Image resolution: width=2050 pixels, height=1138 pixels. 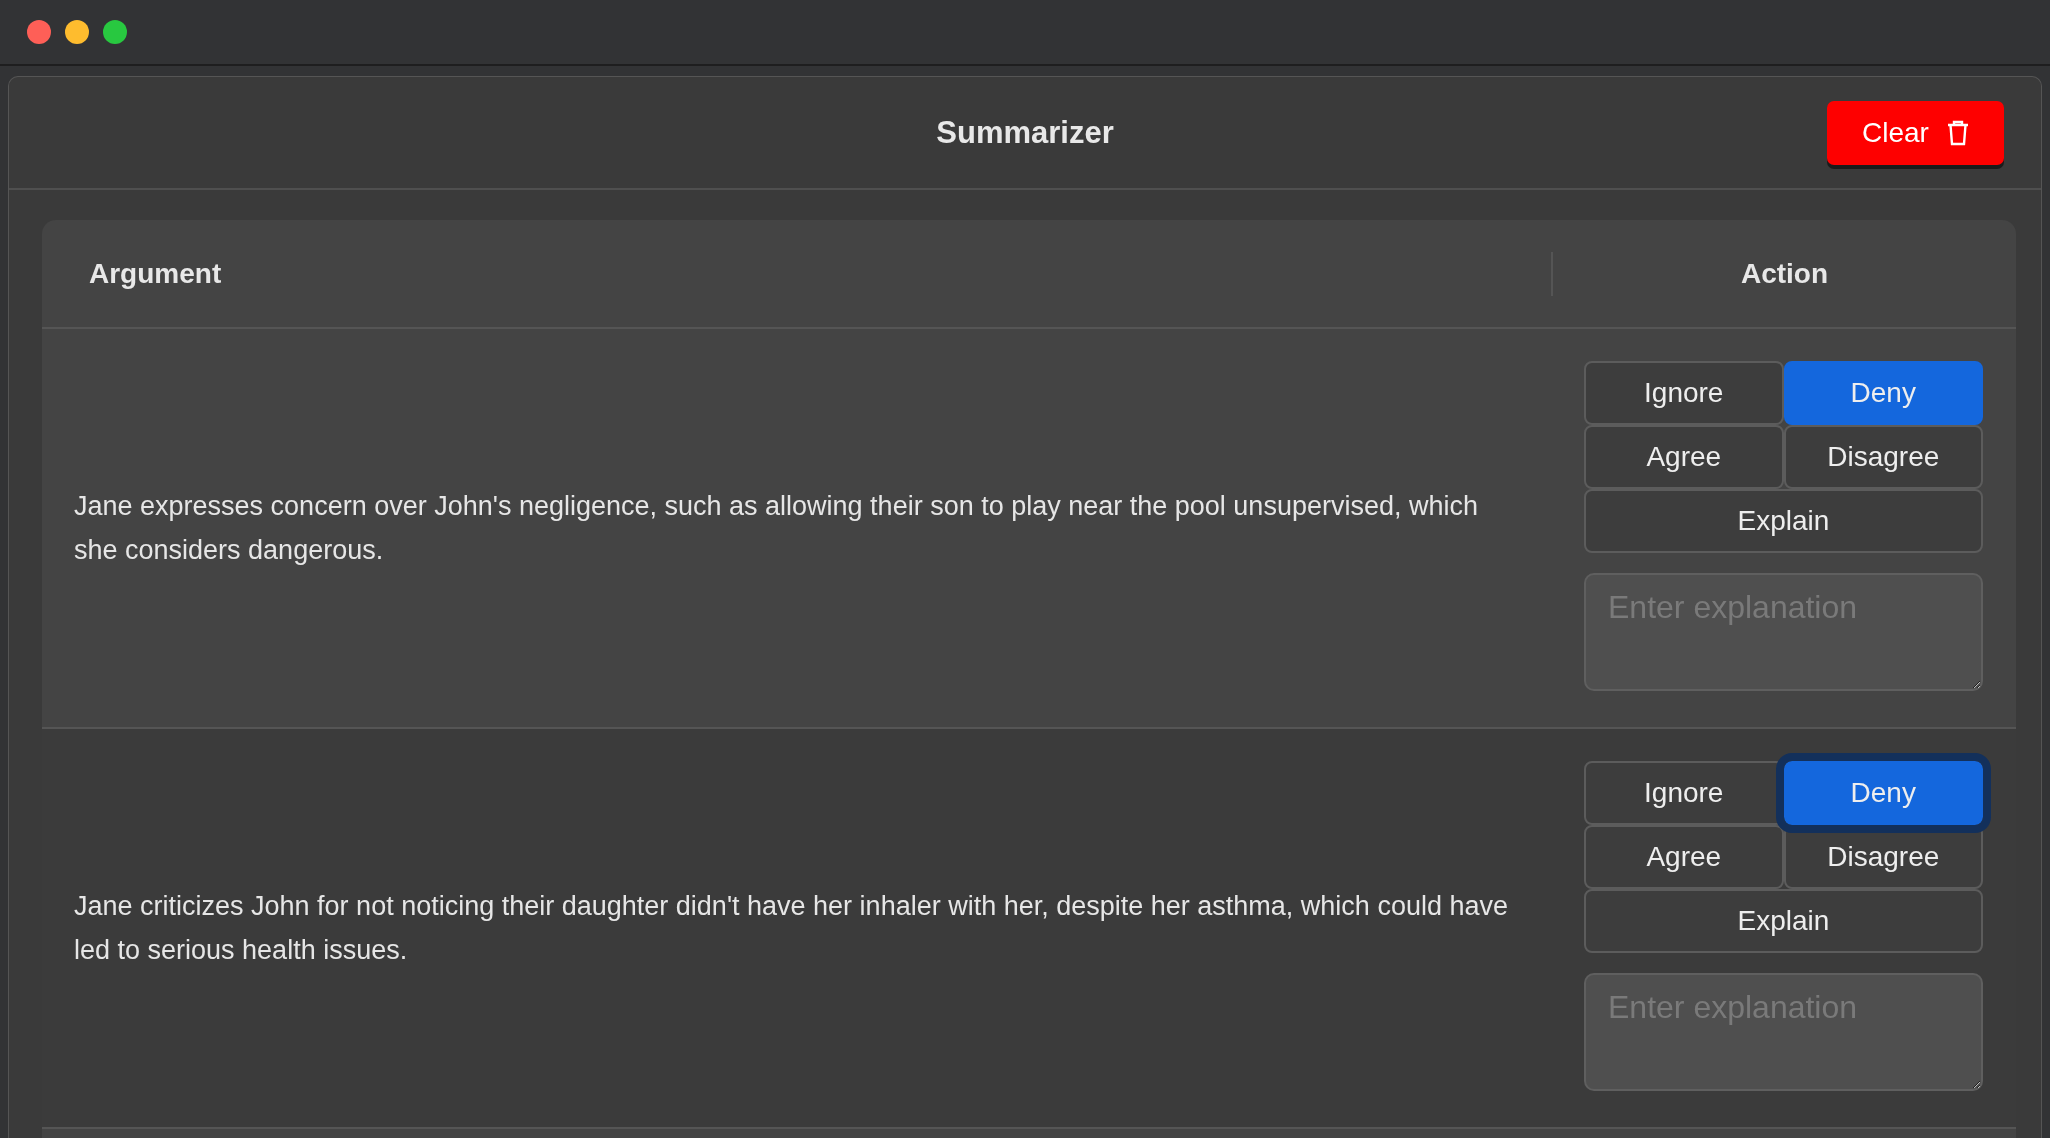 What do you see at coordinates (155, 273) in the screenshot?
I see `column-header: Argument` at bounding box center [155, 273].